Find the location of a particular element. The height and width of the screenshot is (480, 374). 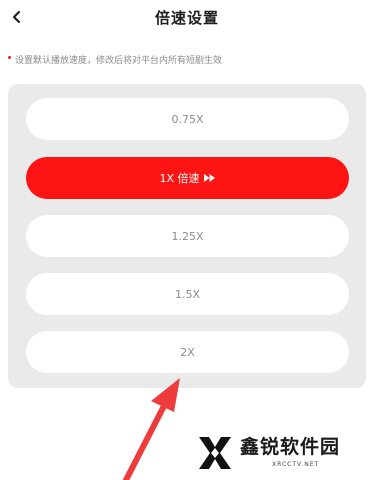

watermark-name: 鑫锐软件园 is located at coordinates (290, 447).